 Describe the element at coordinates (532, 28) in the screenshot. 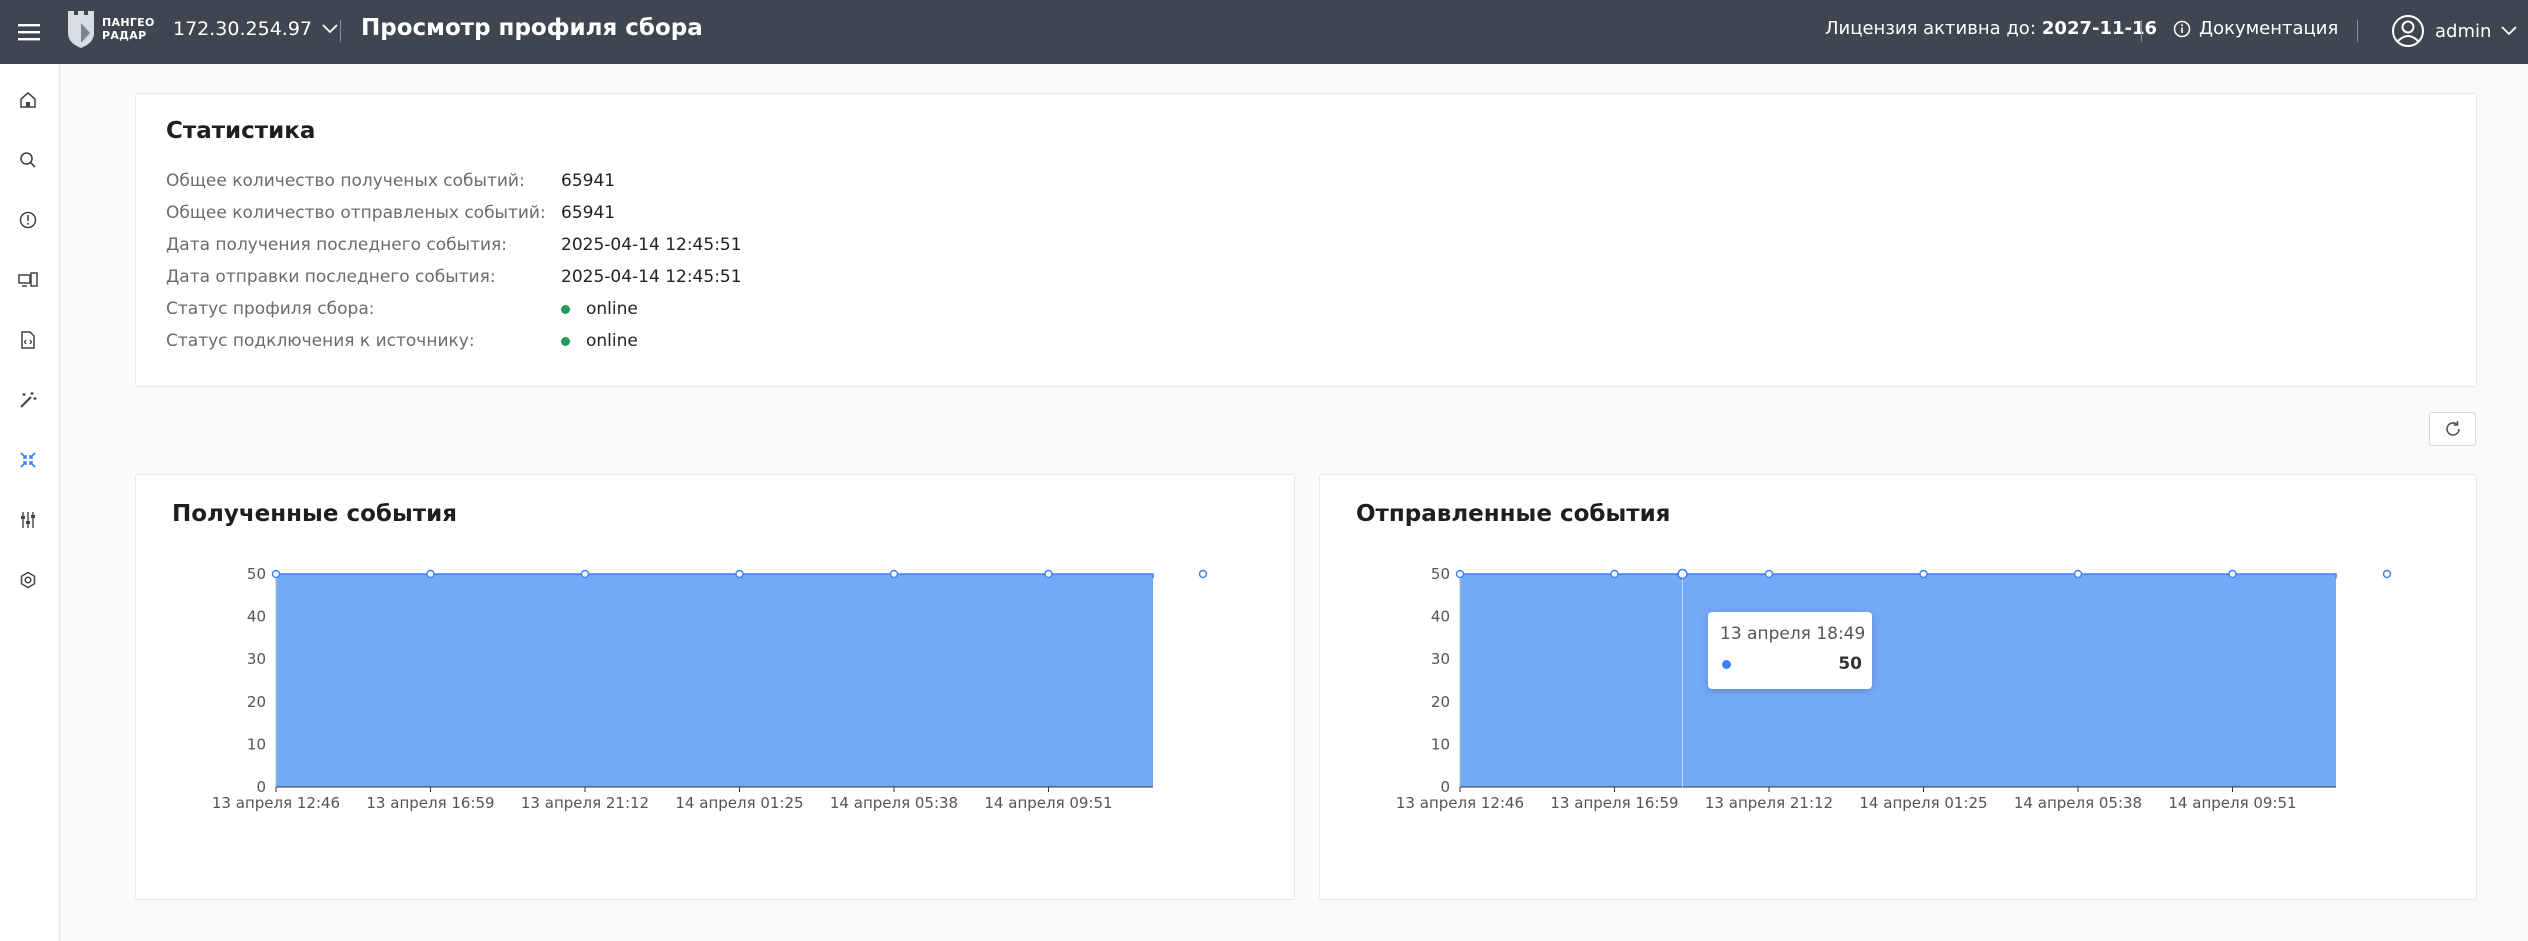

I see `page-title: Просмотр профиля сбора` at that location.